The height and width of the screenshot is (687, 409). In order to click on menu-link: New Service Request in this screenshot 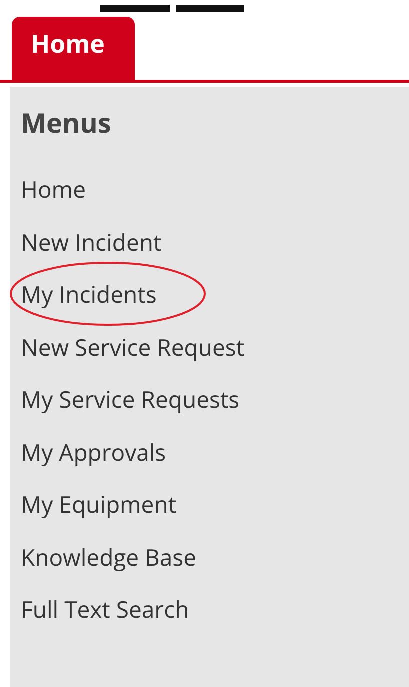, I will do `click(133, 347)`.